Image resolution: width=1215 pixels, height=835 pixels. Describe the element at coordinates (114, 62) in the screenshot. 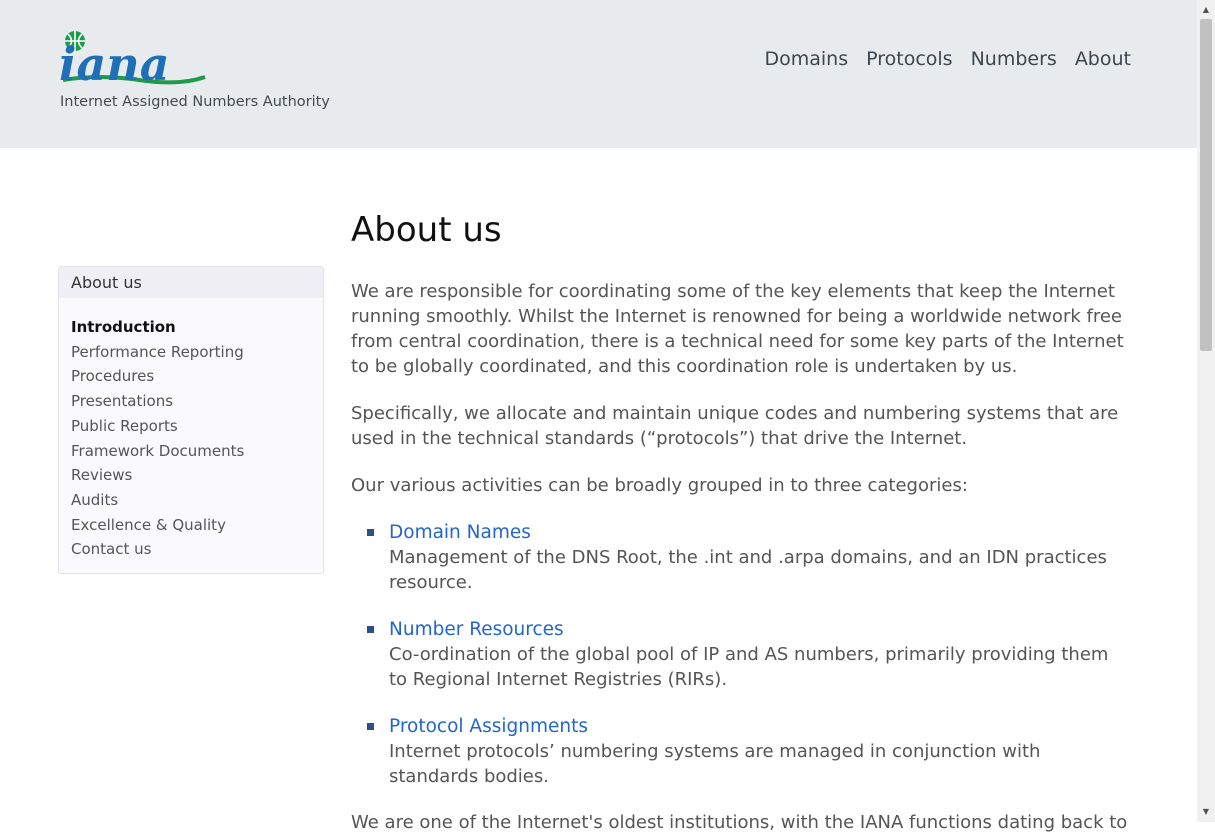

I see `logo-wordmark: iana` at that location.